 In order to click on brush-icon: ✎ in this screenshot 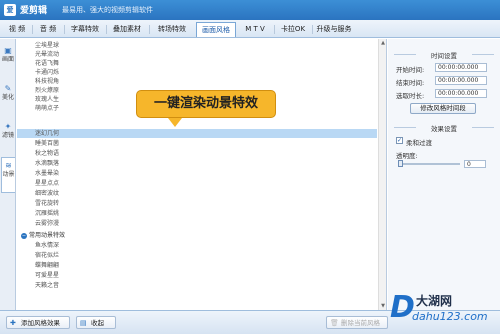, I will do `click(8, 88)`.